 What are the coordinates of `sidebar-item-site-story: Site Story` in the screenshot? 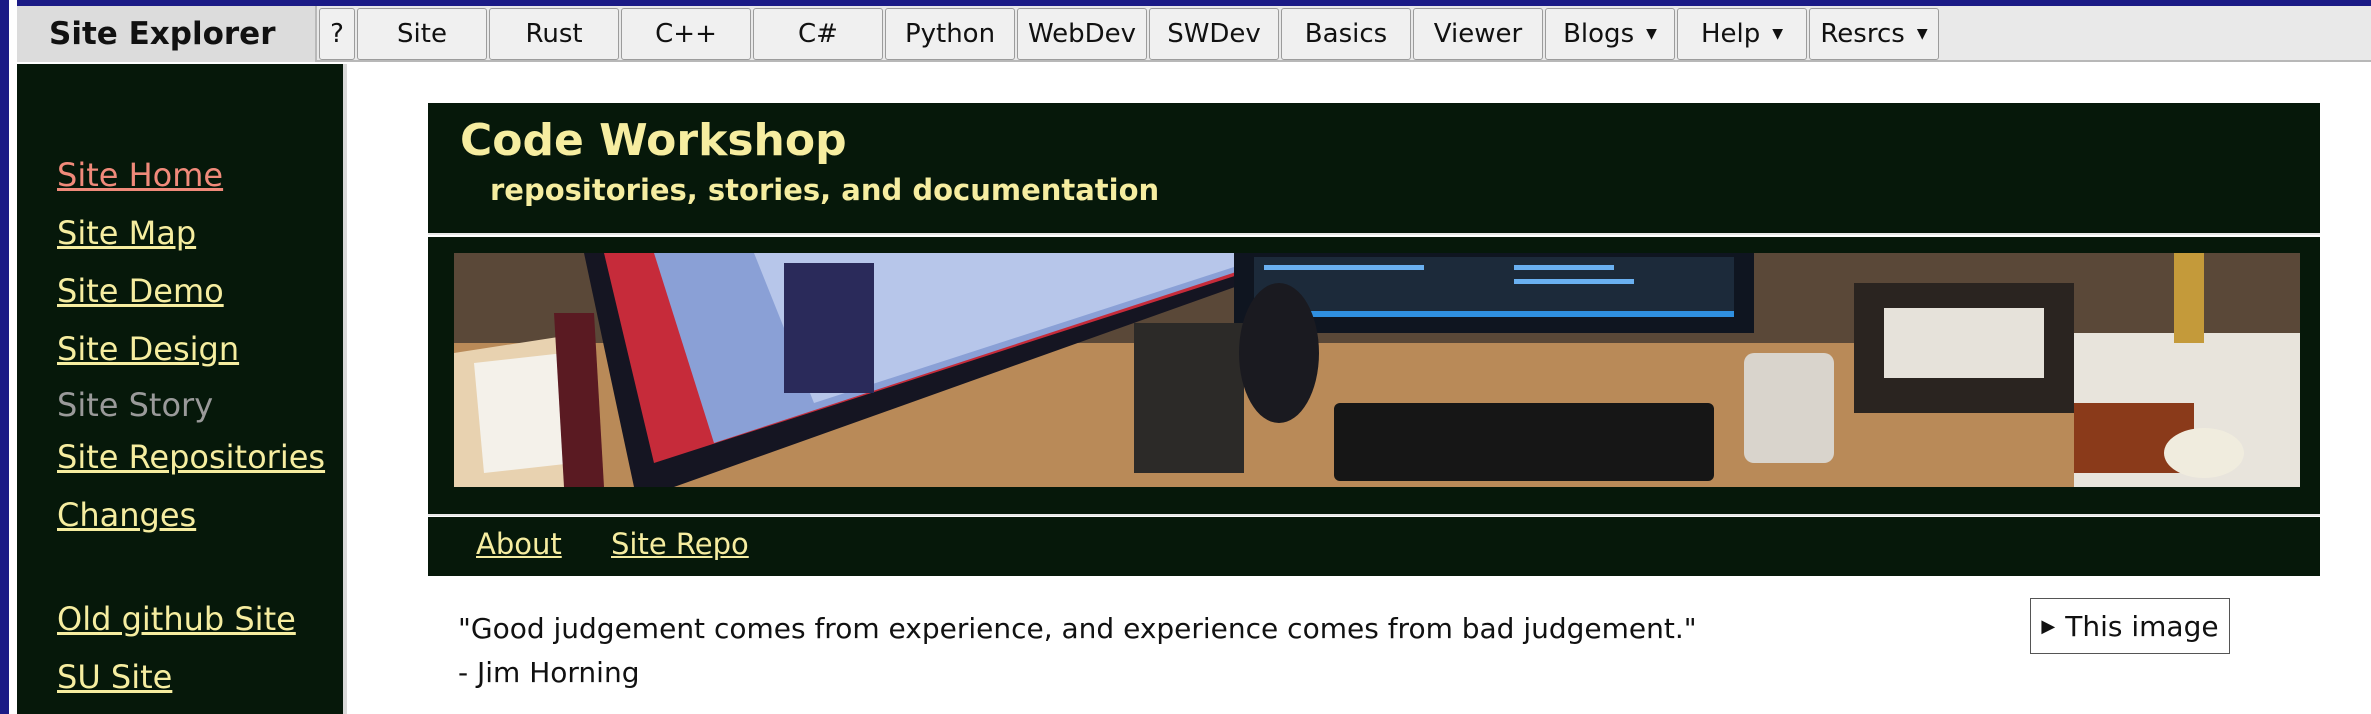 It's located at (135, 405).